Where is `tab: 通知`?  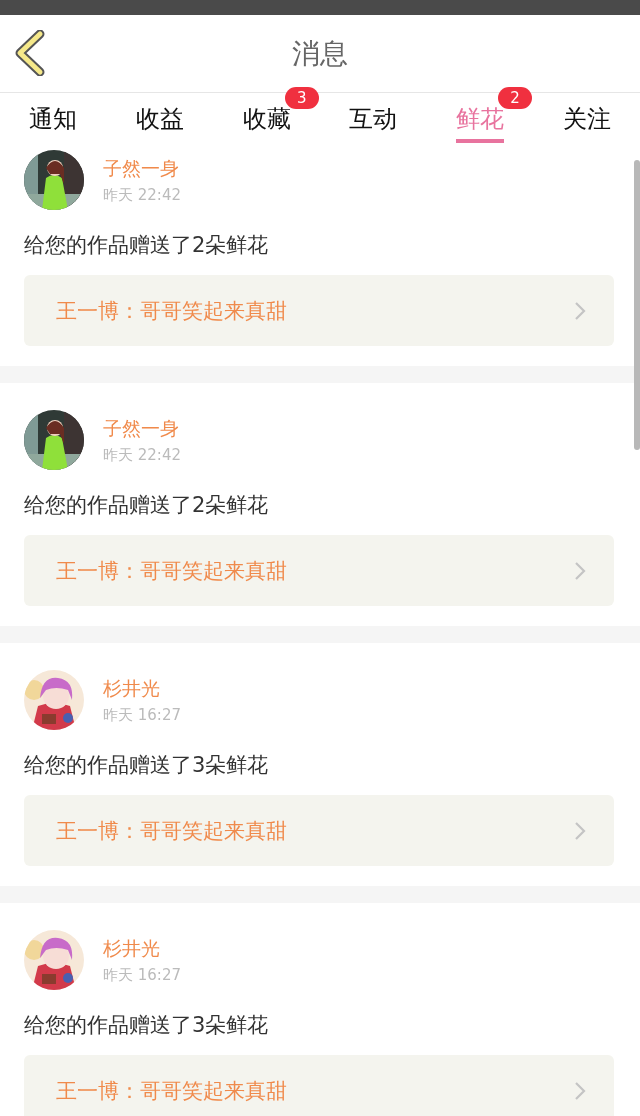
tab: 通知 is located at coordinates (53, 118).